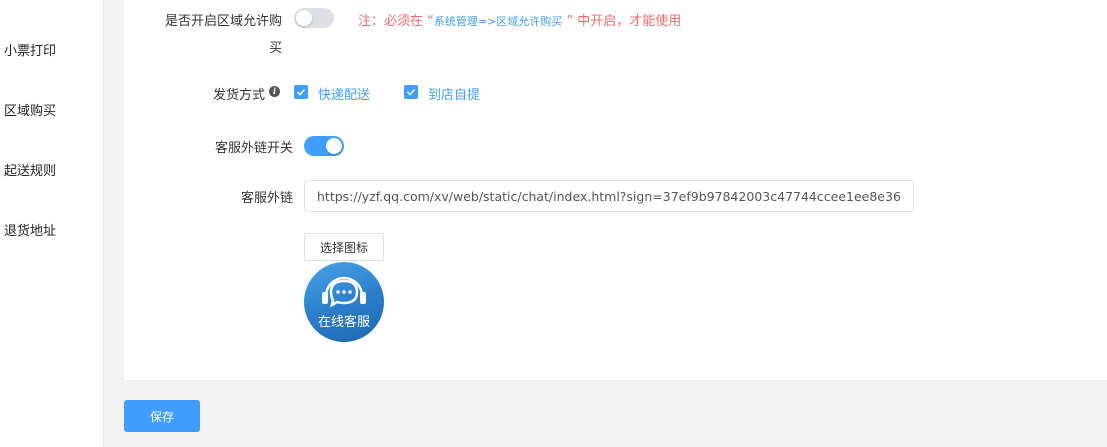 The height and width of the screenshot is (447, 1107). What do you see at coordinates (605, 413) in the screenshot?
I see `footer-bar` at bounding box center [605, 413].